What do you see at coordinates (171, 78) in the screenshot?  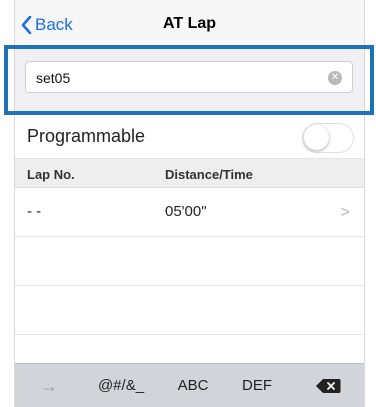 I see `name-input` at bounding box center [171, 78].